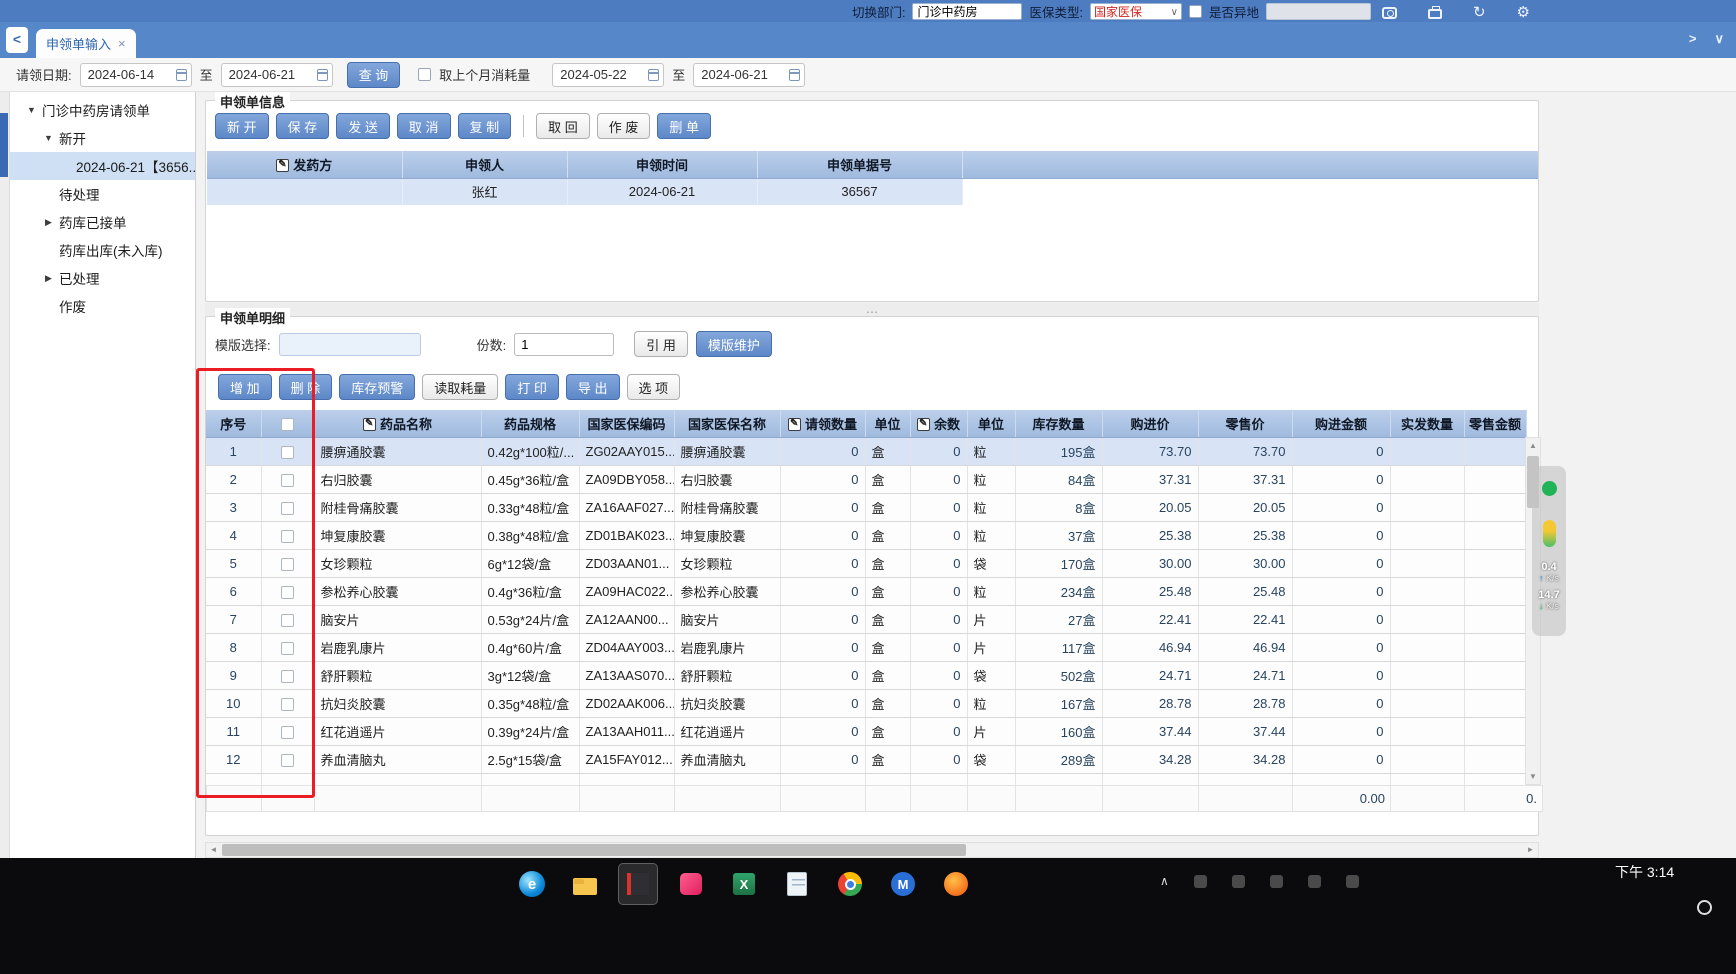 The width and height of the screenshot is (1736, 974). I want to click on column-header: 余数, so click(939, 424).